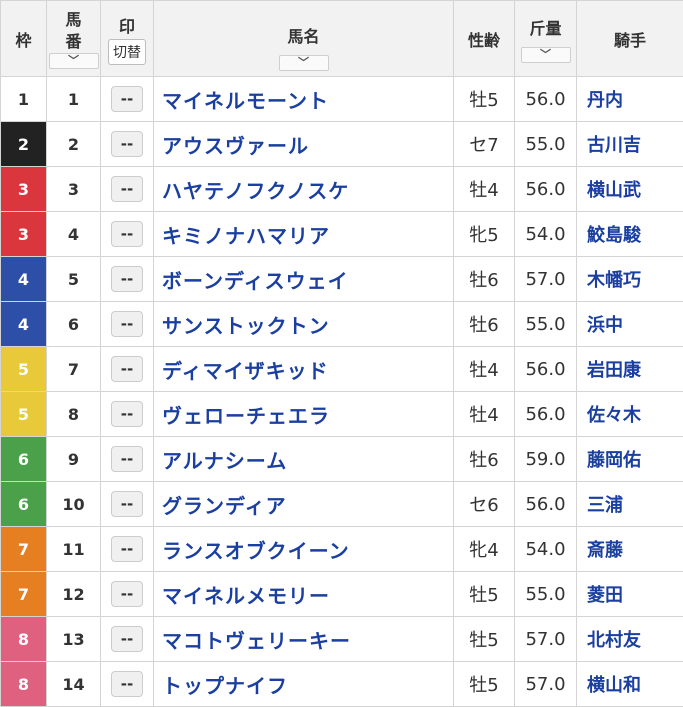 The image size is (683, 707). I want to click on horse-name-link: ランスオブクイーン, so click(304, 549).